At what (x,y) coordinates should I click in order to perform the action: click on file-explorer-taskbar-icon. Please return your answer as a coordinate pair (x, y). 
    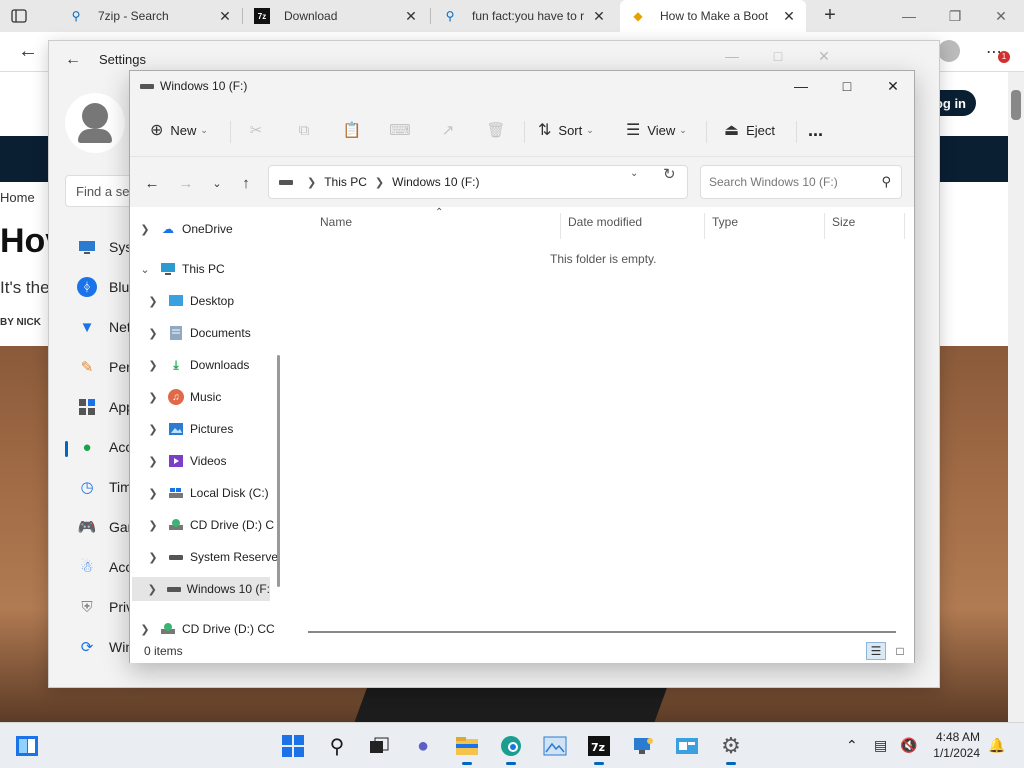
    Looking at the image, I should click on (467, 748).